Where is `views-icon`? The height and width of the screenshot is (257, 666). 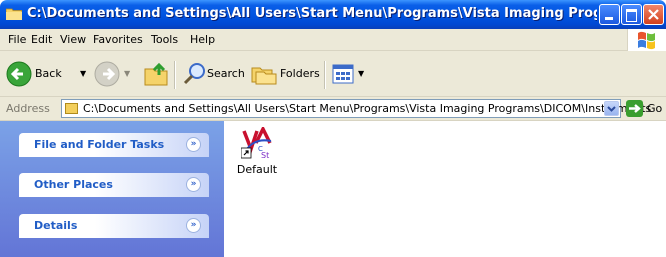
views-icon is located at coordinates (343, 74).